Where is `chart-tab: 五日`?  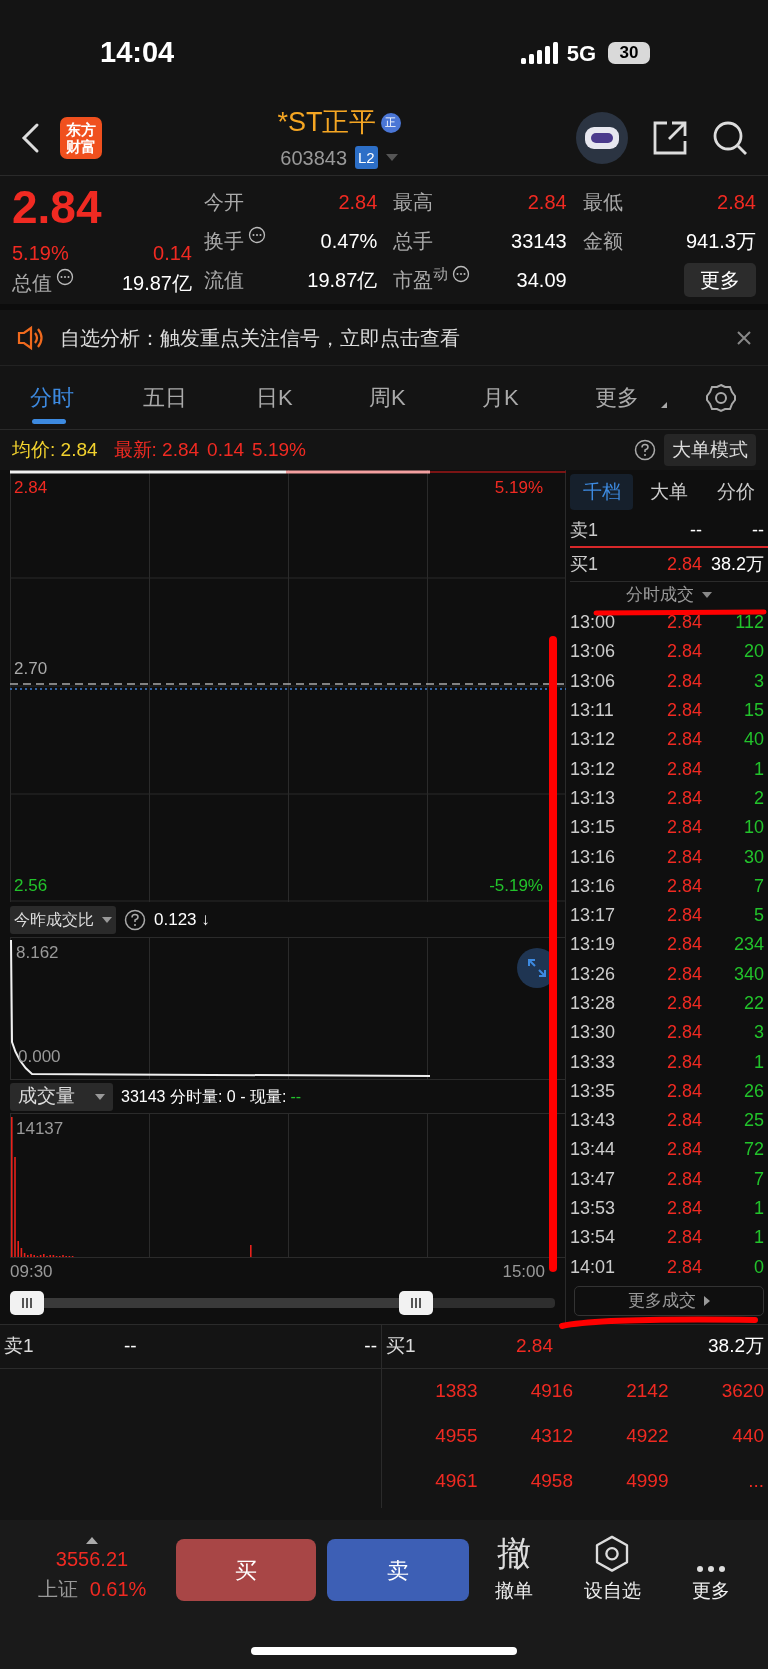 chart-tab: 五日 is located at coordinates (193, 397).